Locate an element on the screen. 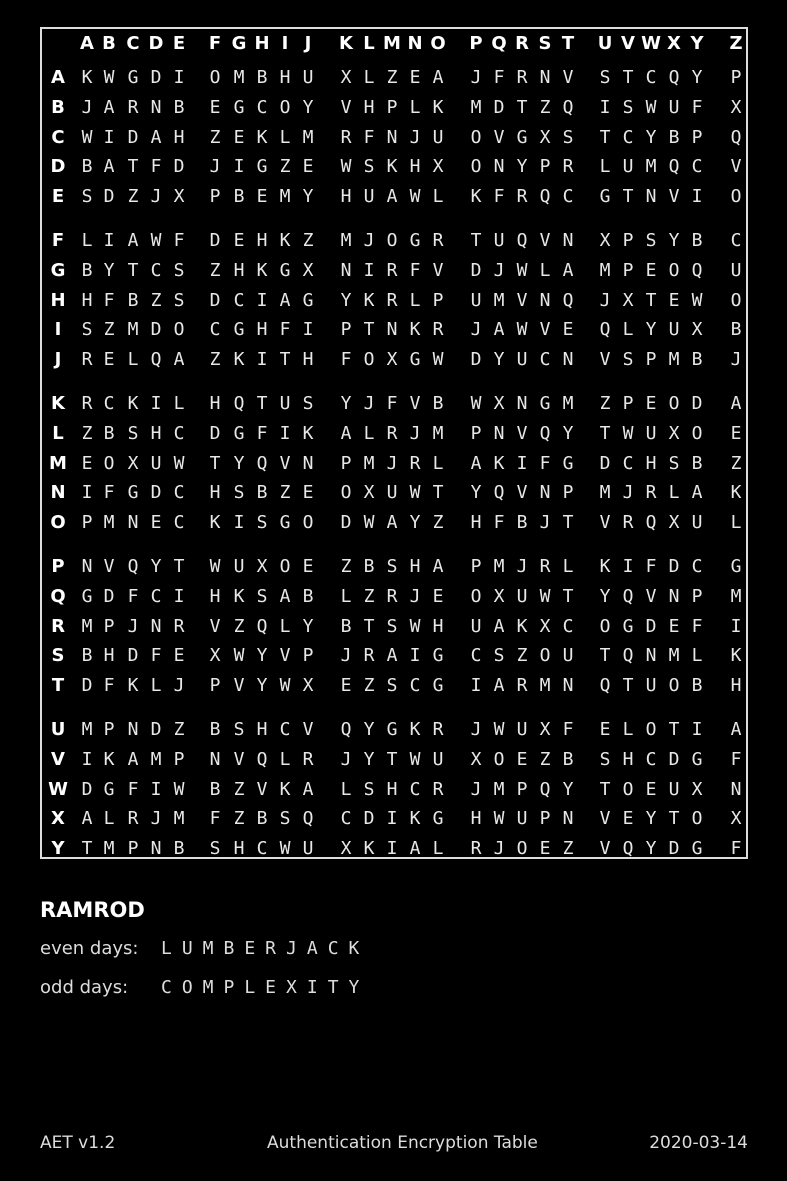  row-label-r: R is located at coordinates (58, 626).